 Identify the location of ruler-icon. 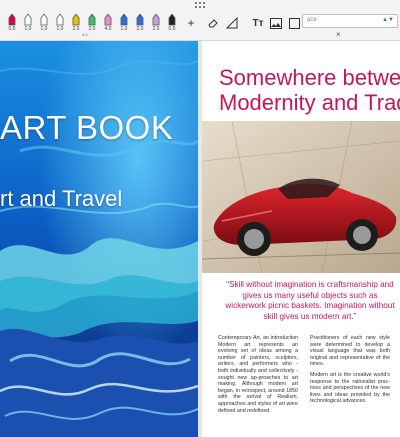
(232, 23).